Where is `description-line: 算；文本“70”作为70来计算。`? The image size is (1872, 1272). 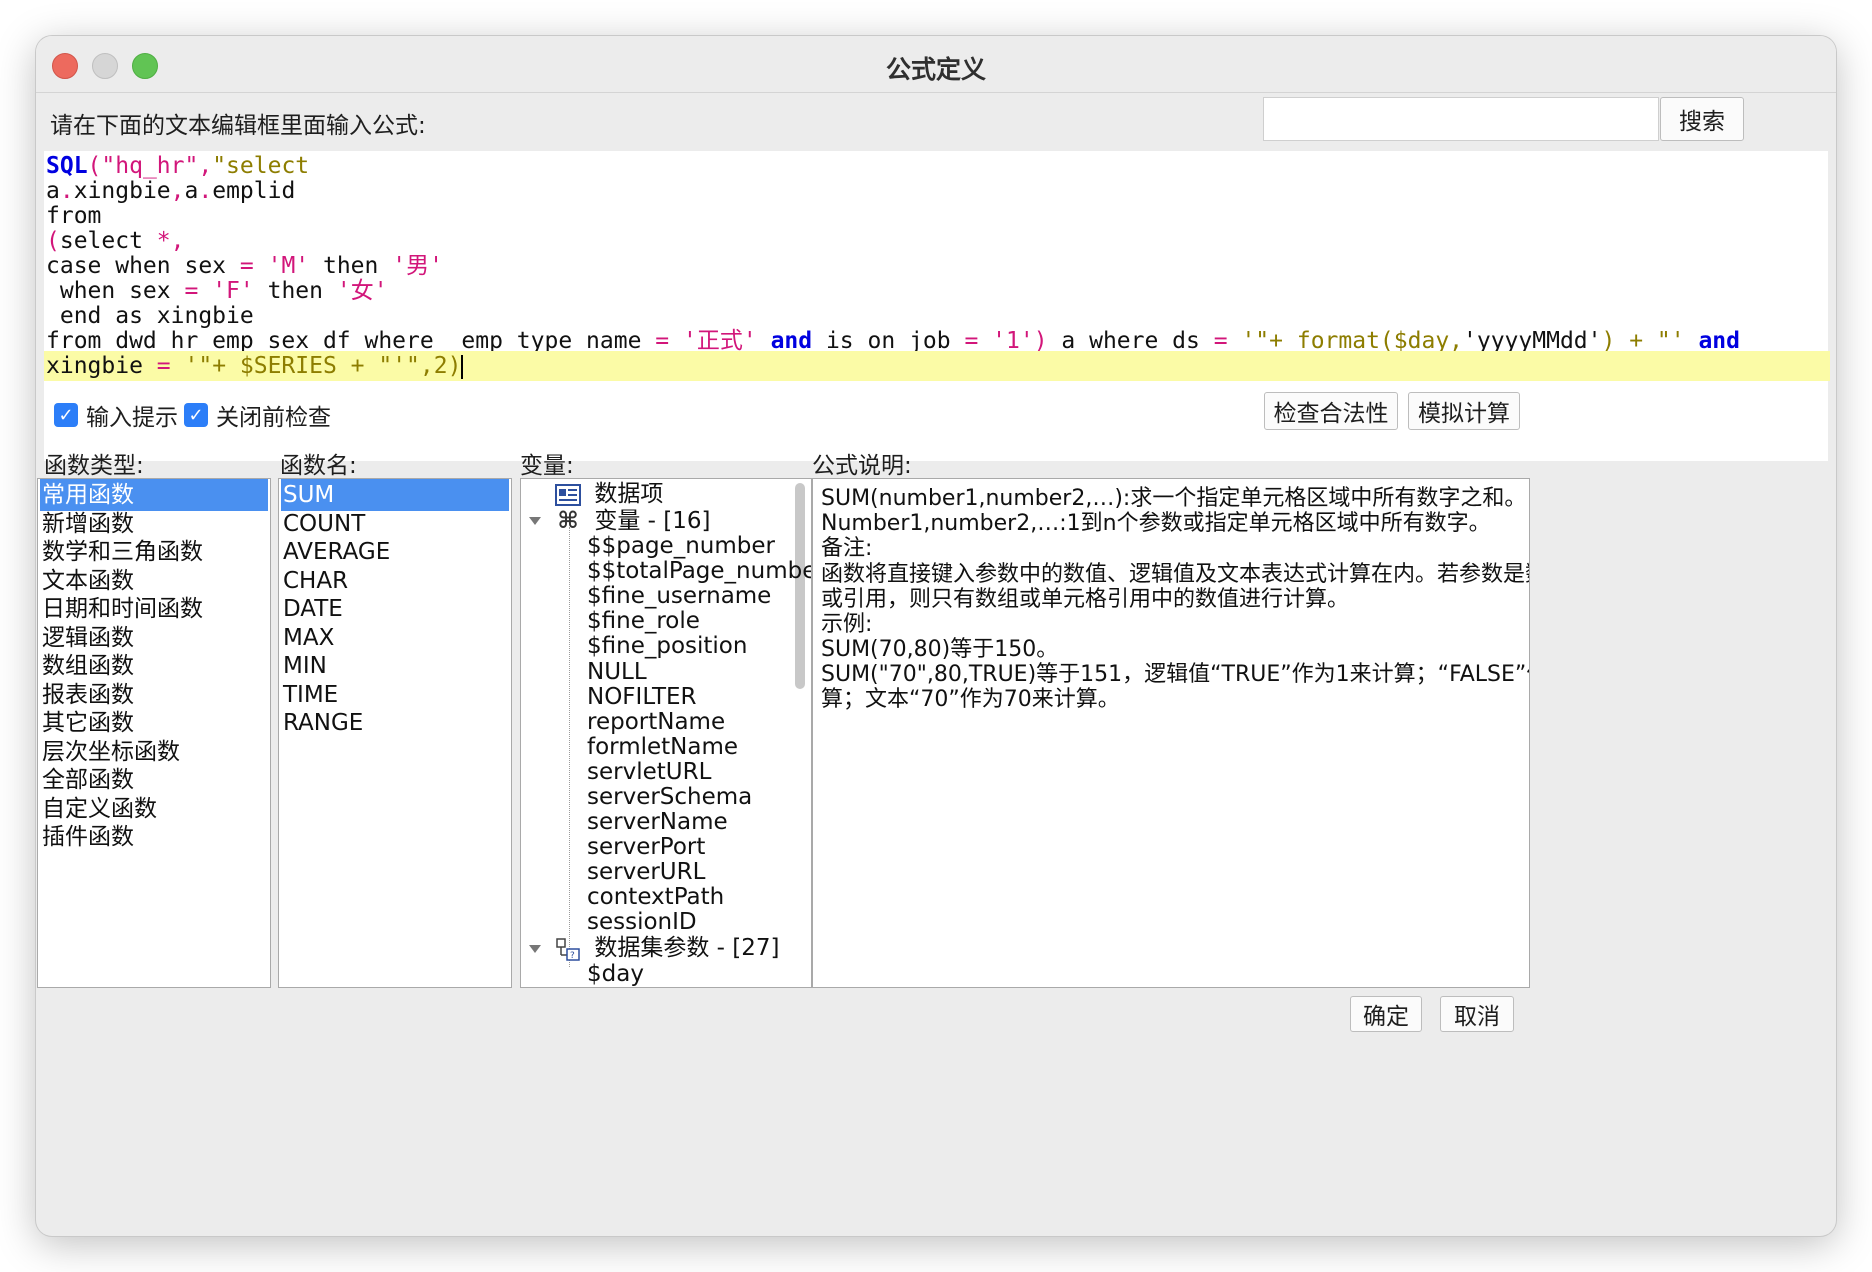 description-line: 算；文本“70”作为70来计算。 is located at coordinates (970, 699).